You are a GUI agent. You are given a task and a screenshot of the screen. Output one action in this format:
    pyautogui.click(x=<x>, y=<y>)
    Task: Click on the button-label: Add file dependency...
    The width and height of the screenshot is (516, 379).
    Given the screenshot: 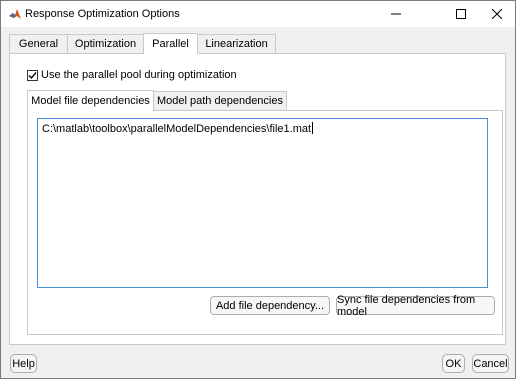 What is the action you would take?
    pyautogui.click(x=270, y=305)
    